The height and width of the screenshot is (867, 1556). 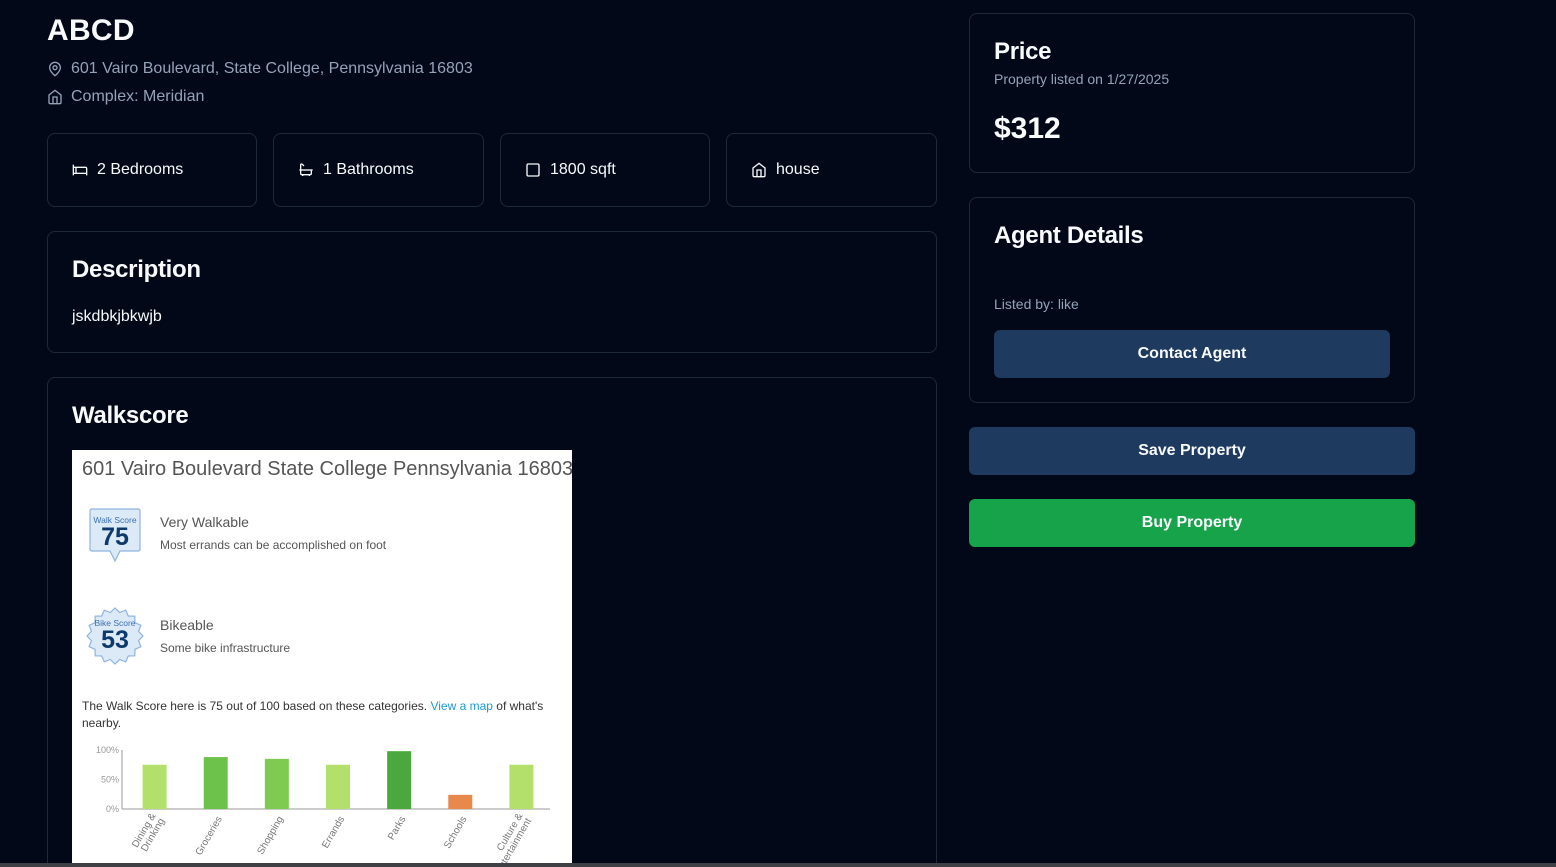 I want to click on bar-errands, so click(x=338, y=786).